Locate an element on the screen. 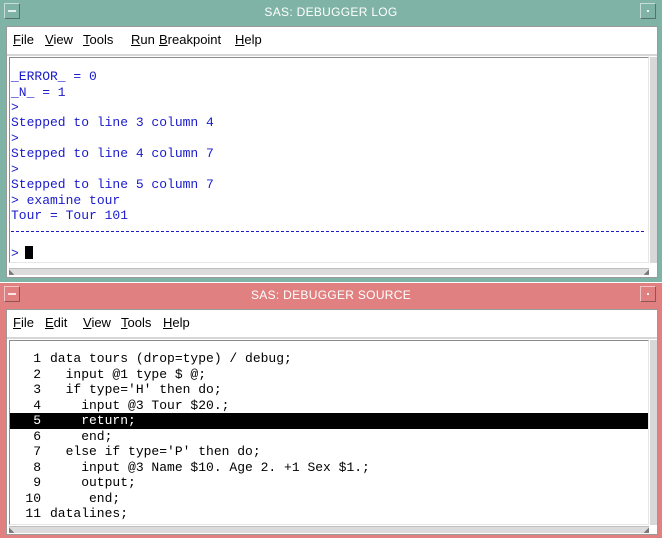  source-code-text: else if type='P' then do; is located at coordinates (155, 451).